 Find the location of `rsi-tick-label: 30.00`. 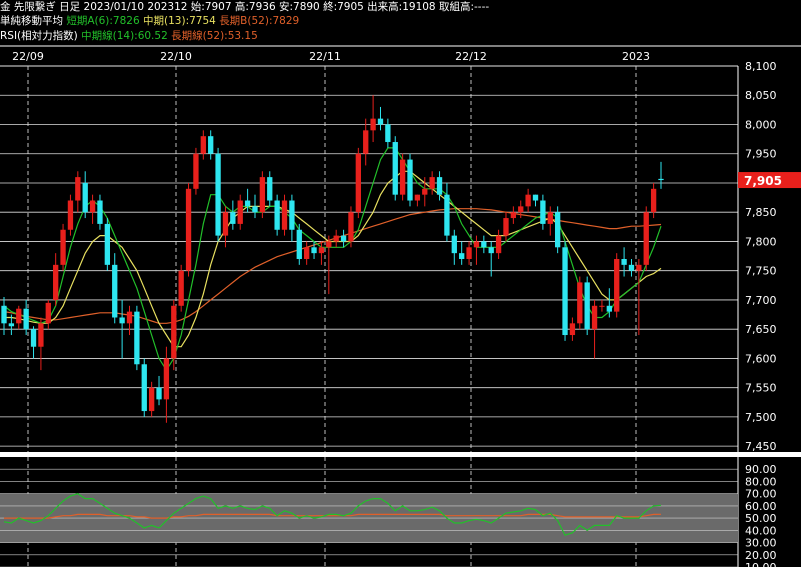

rsi-tick-label: 30.00 is located at coordinates (761, 543).